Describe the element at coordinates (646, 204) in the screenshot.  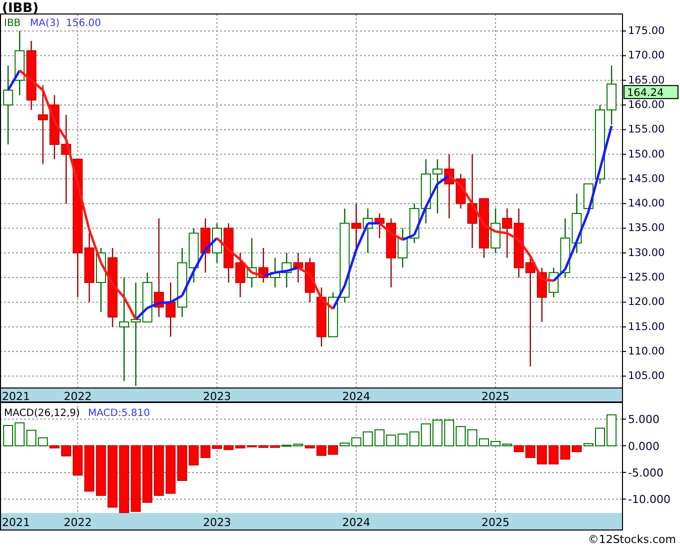
I see `axis-label: 140.00` at that location.